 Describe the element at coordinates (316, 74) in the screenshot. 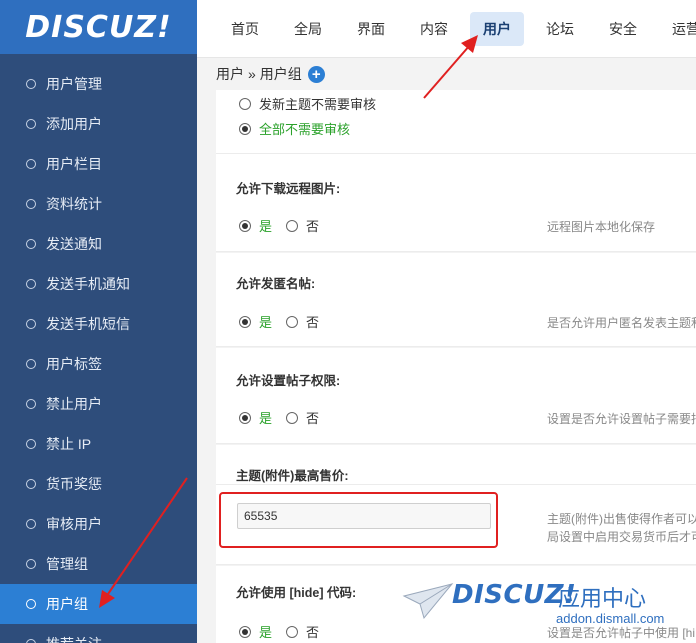

I see `add-icon: +` at that location.